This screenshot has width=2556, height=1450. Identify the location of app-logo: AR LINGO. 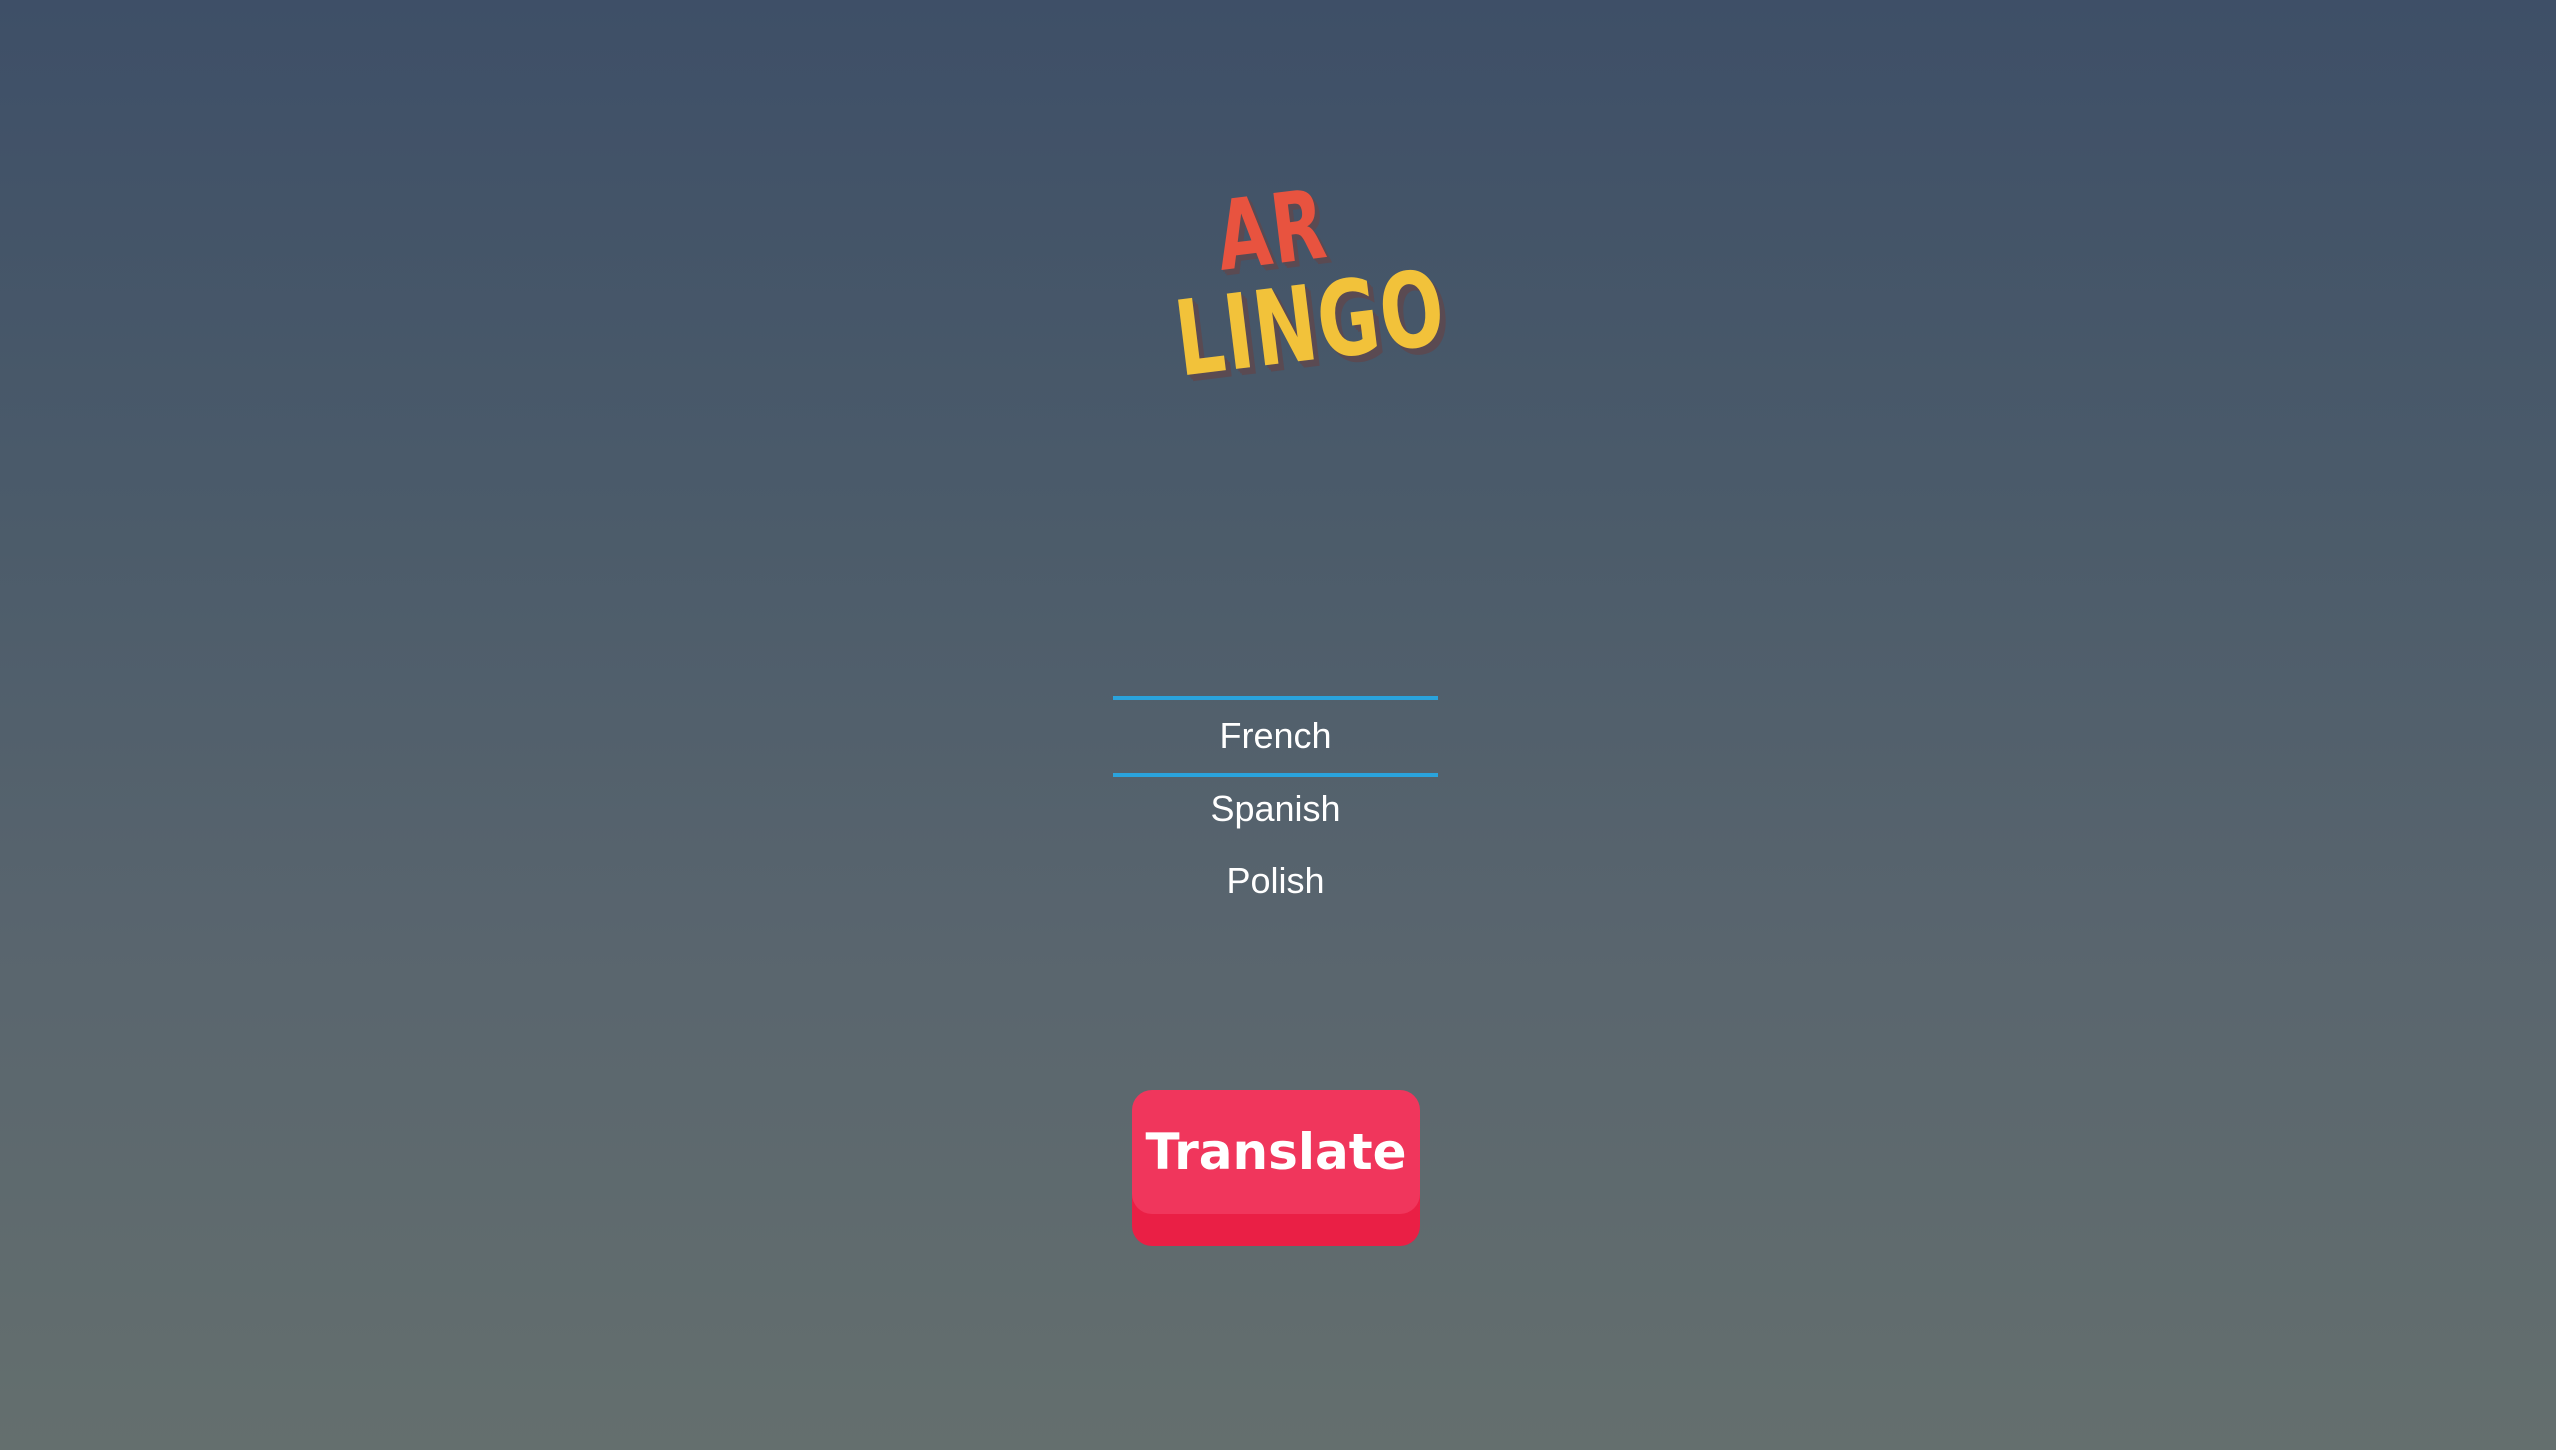
(1284, 300).